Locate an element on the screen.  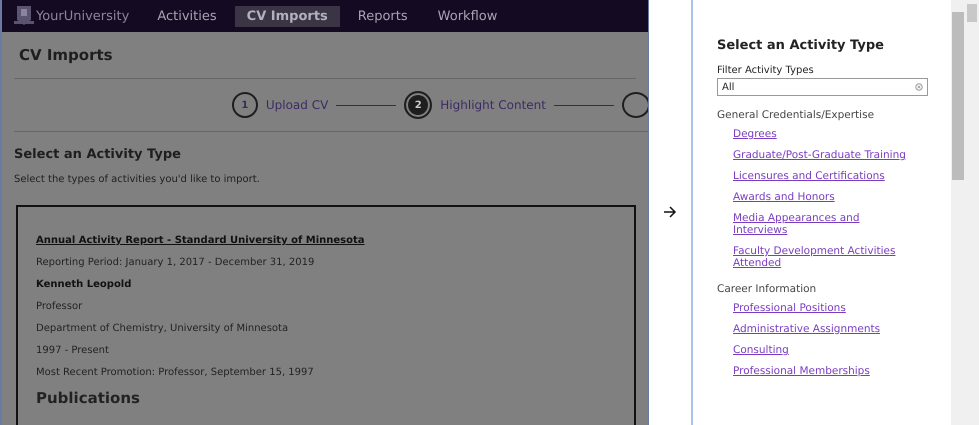
activity-type-link: Graduate/Post-Graduate Training is located at coordinates (823, 155).